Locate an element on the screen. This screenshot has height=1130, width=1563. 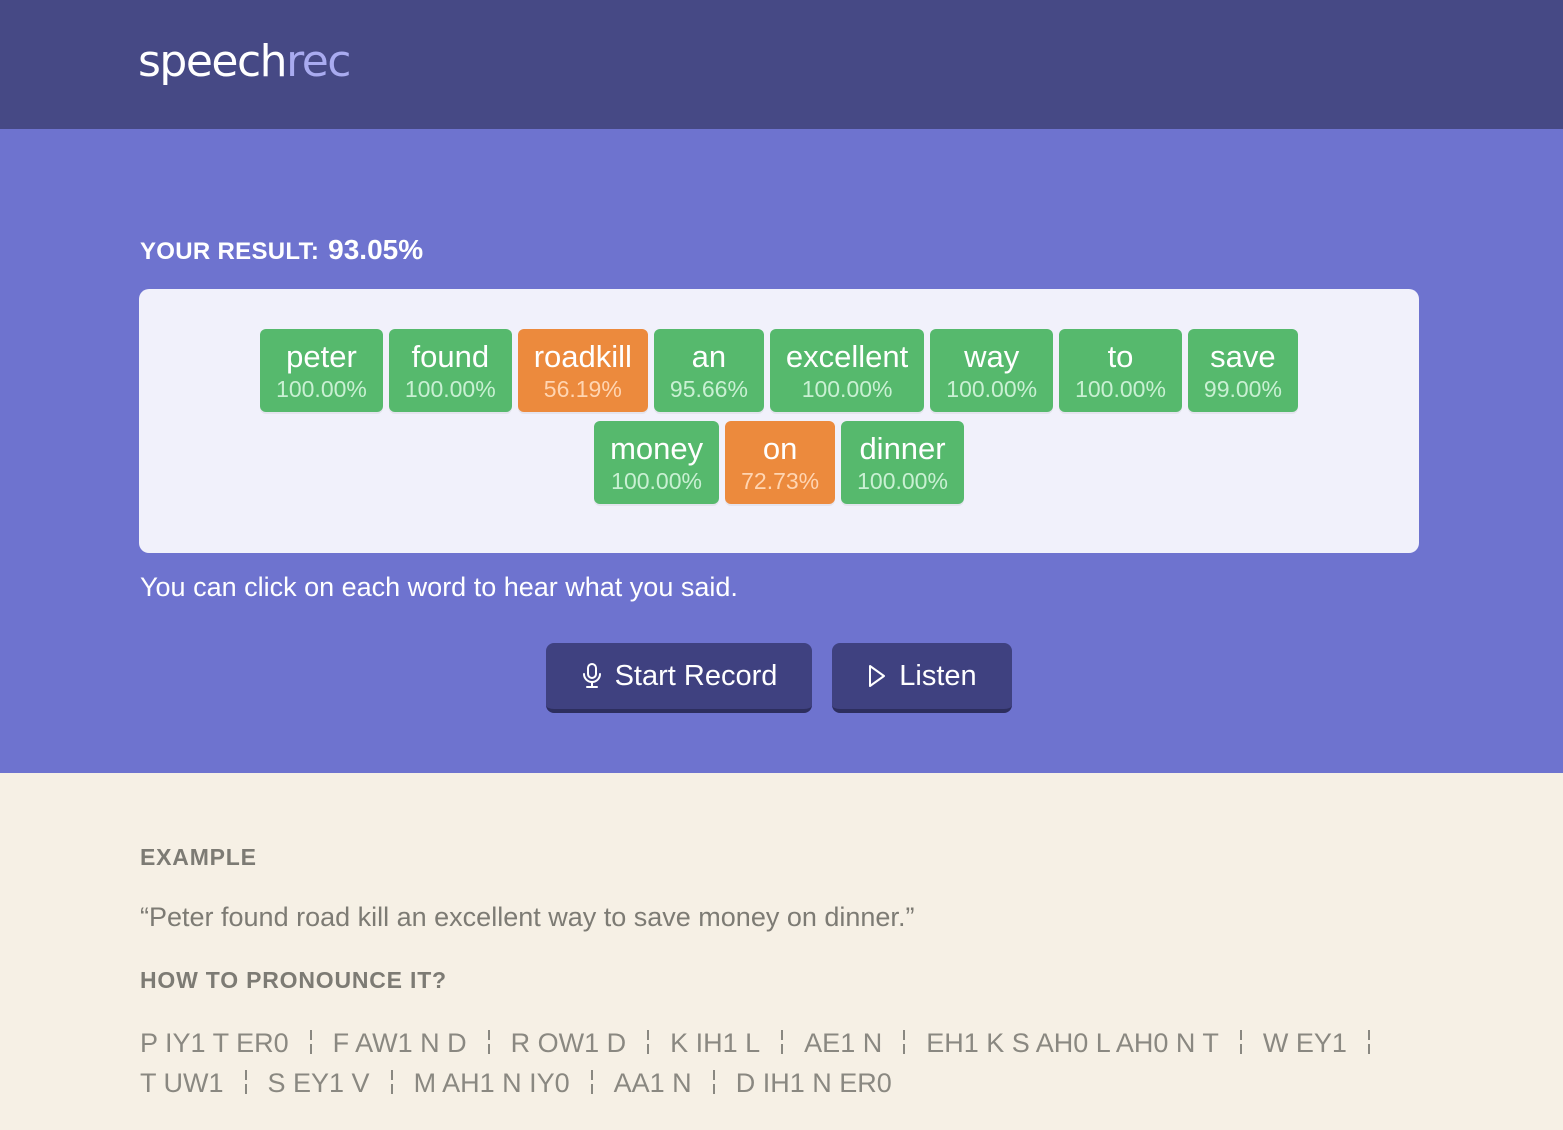
start-record-button: Start Record is located at coordinates (679, 678).